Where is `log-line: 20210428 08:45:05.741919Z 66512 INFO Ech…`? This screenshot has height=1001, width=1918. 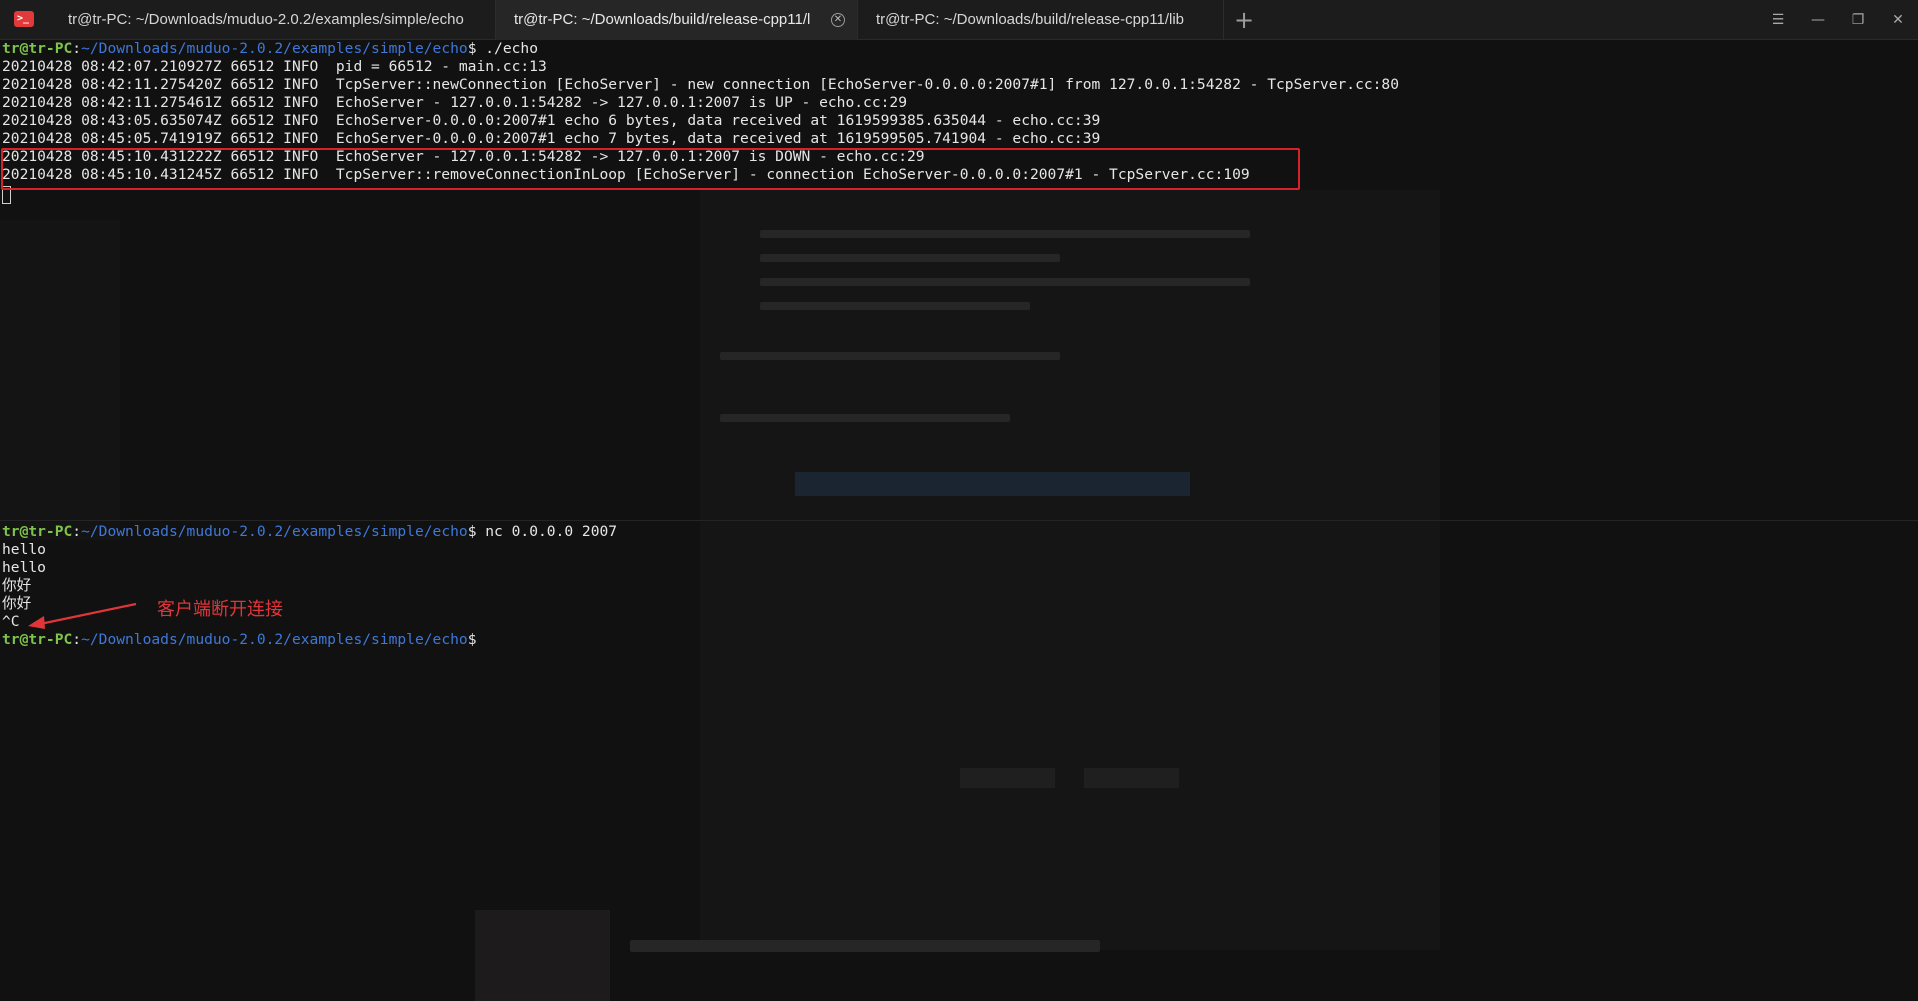
log-line: 20210428 08:45:05.741919Z 66512 INFO Ech… is located at coordinates (551, 138).